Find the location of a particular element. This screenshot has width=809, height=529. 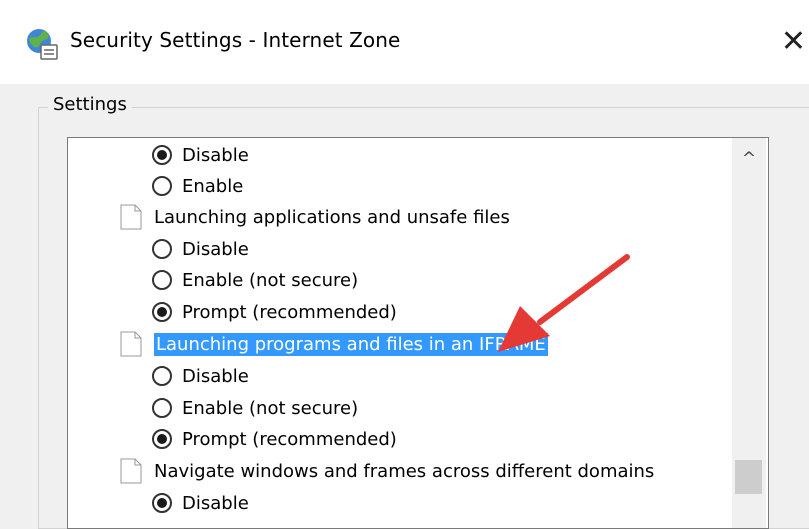

radio-label: Enable is located at coordinates (213, 186).